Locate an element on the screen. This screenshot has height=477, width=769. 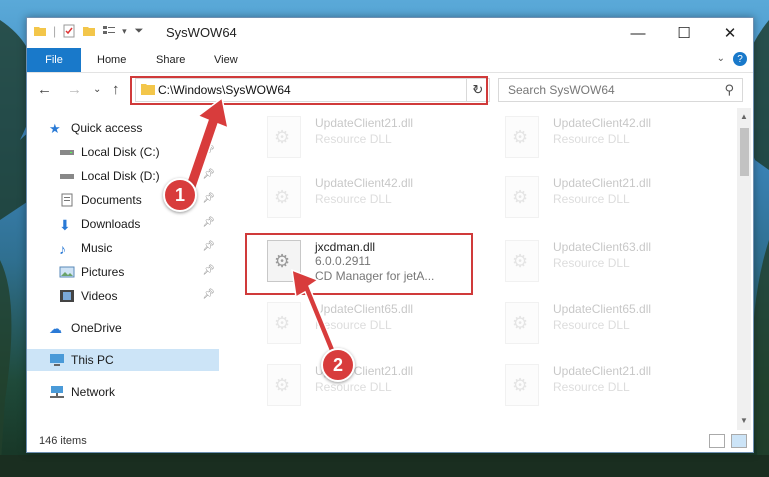
large-icons-view-icon is located at coordinates (739, 441).